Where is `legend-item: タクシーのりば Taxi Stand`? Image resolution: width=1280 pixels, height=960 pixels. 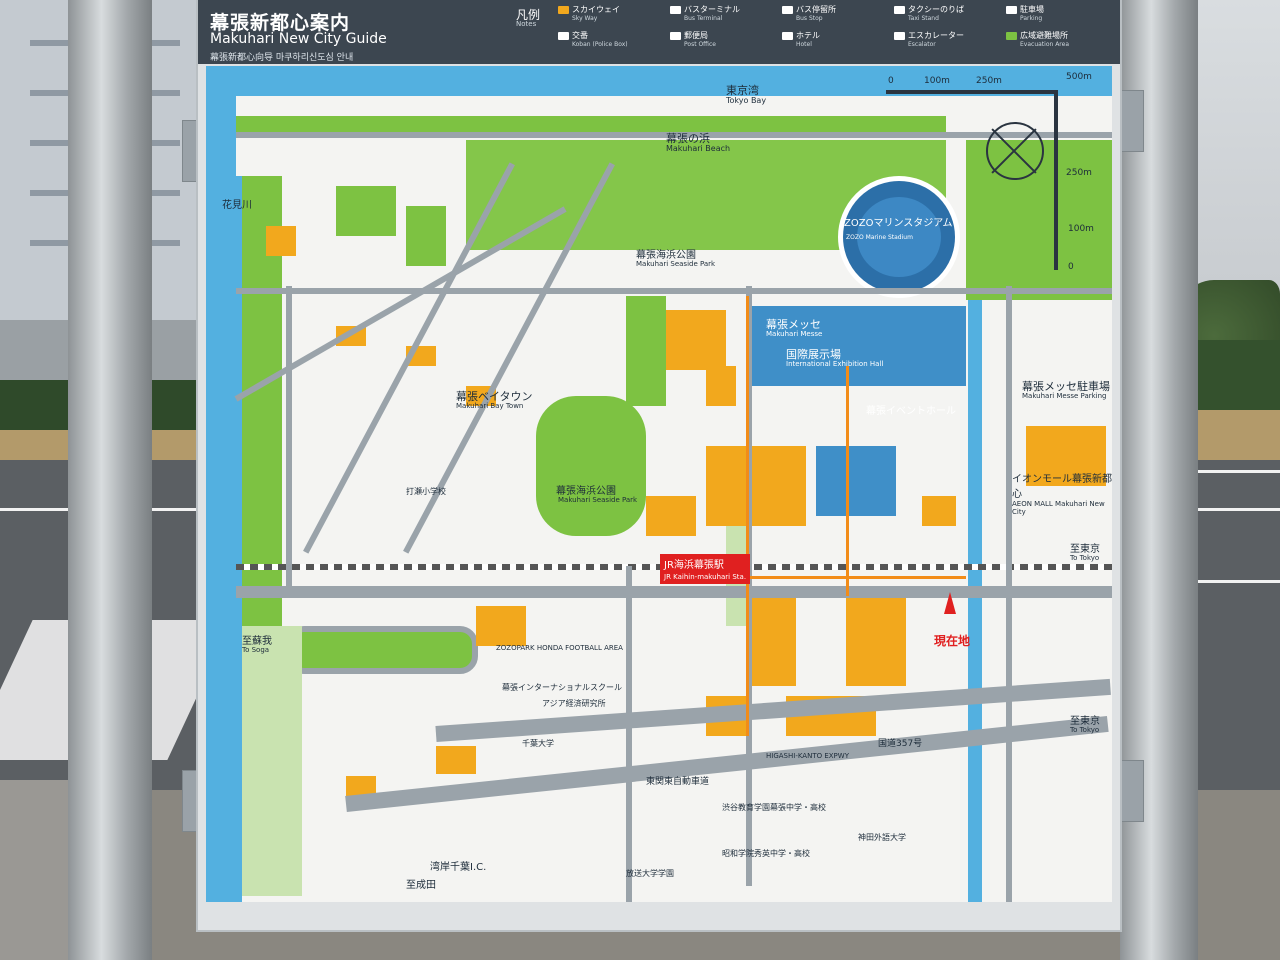
legend-item: タクシーのりば Taxi Stand is located at coordinates (929, 13).